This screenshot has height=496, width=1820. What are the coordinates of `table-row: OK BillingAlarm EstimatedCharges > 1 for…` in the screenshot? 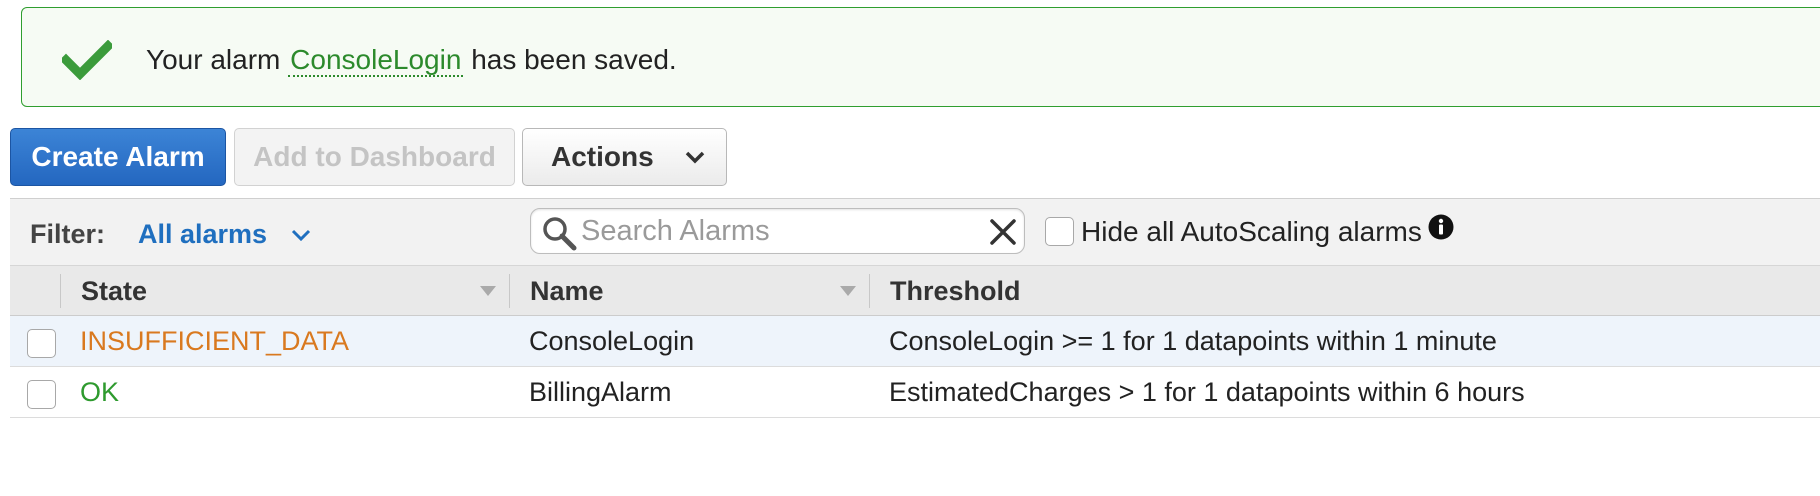 It's located at (915, 392).